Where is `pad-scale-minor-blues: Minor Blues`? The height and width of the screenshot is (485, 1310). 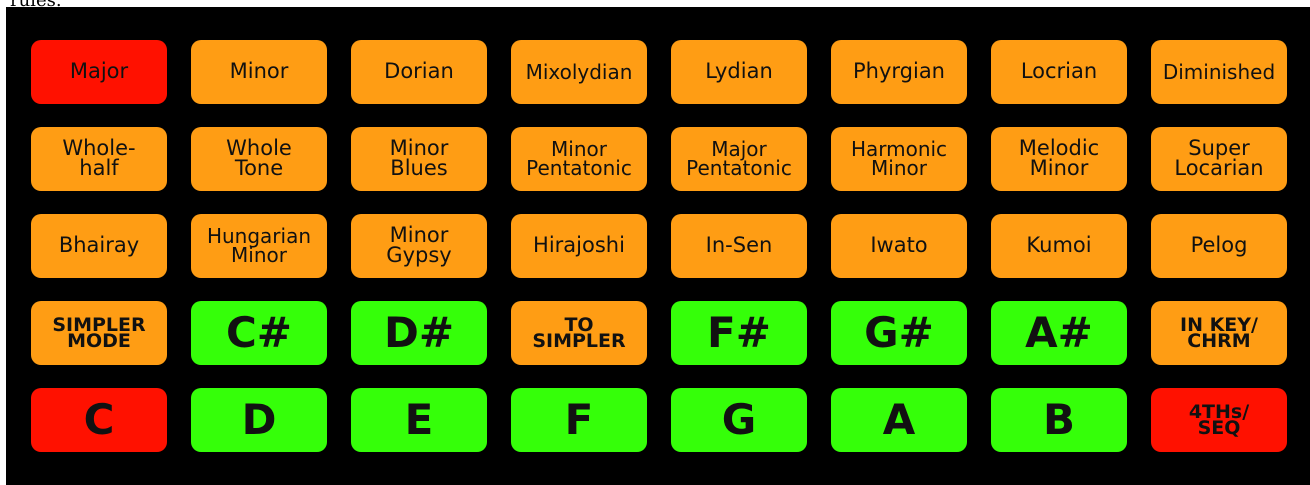
pad-scale-minor-blues: Minor Blues is located at coordinates (419, 159).